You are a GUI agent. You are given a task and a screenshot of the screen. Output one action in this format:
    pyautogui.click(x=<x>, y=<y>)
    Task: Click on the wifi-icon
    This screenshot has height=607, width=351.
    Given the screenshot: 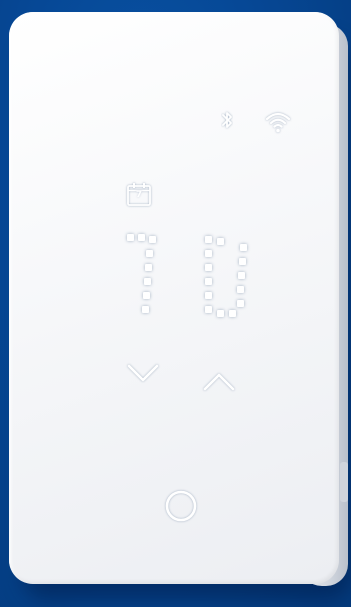 What is the action you would take?
    pyautogui.click(x=278, y=122)
    